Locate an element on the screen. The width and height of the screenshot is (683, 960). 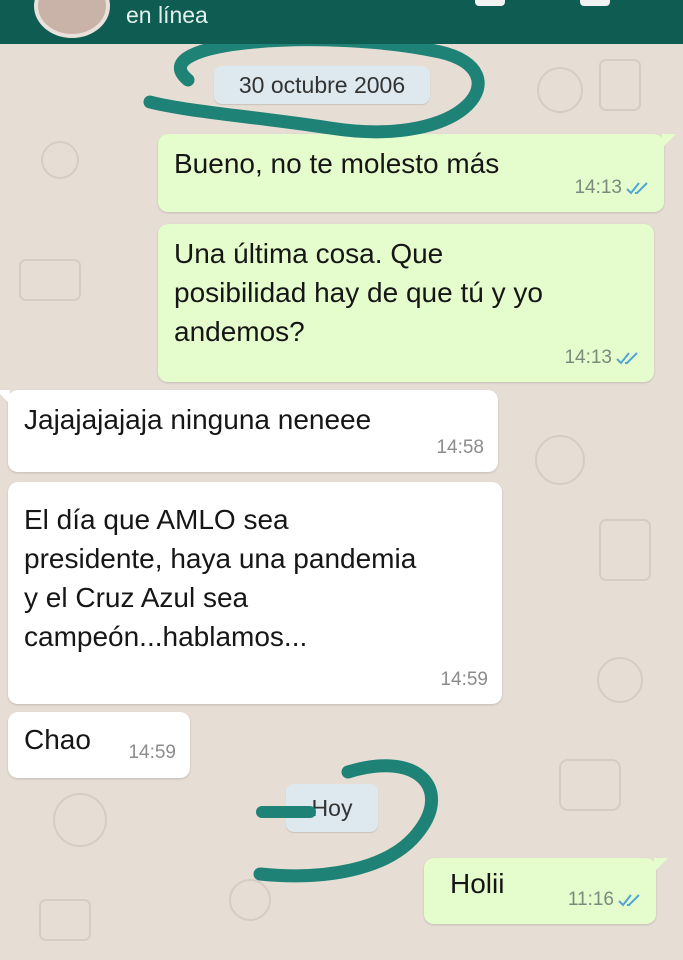
message-text: Holii is located at coordinates (477, 883).